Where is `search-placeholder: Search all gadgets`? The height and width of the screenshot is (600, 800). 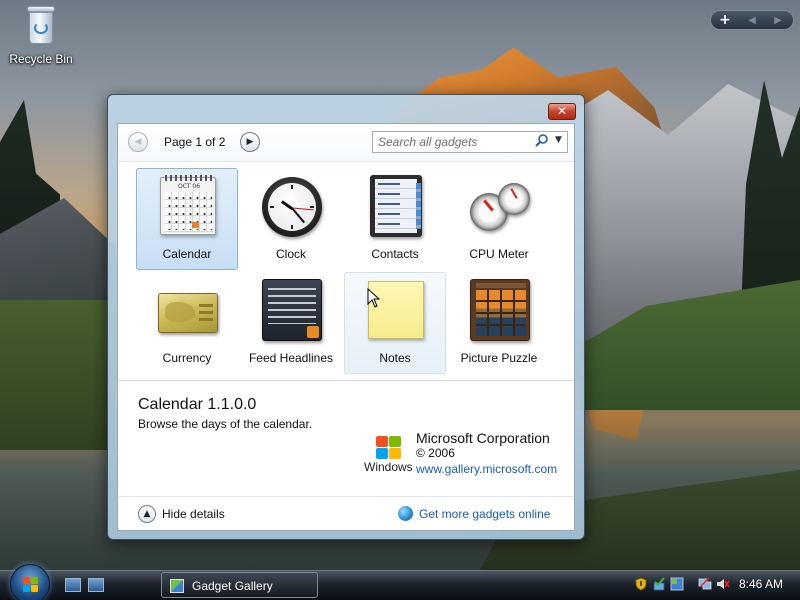 search-placeholder: Search all gadgets is located at coordinates (428, 142).